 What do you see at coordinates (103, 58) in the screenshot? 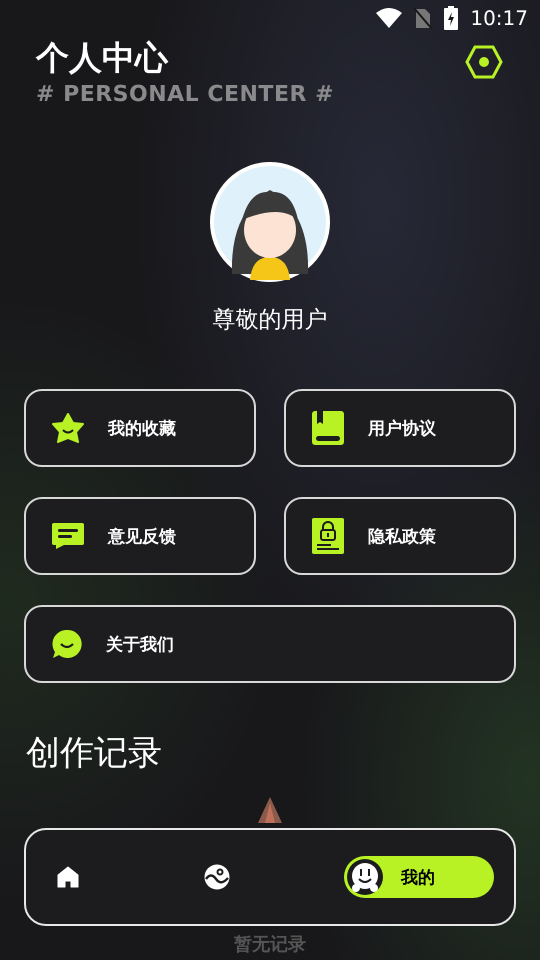
I see `page-title: 个人中心` at bounding box center [103, 58].